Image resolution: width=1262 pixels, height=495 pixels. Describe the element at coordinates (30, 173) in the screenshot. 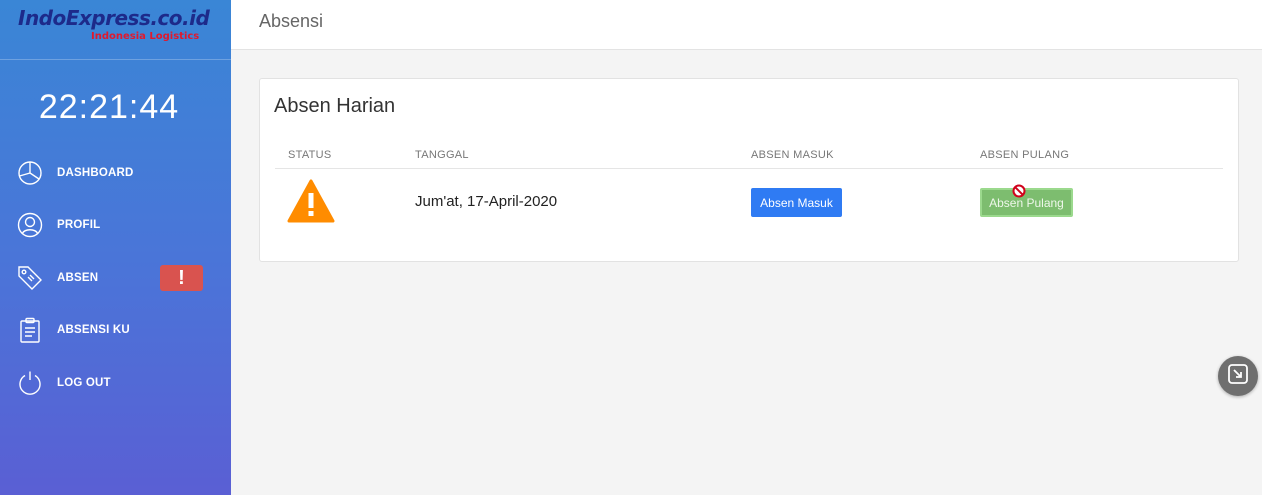

I see `pie-chart-icon` at that location.